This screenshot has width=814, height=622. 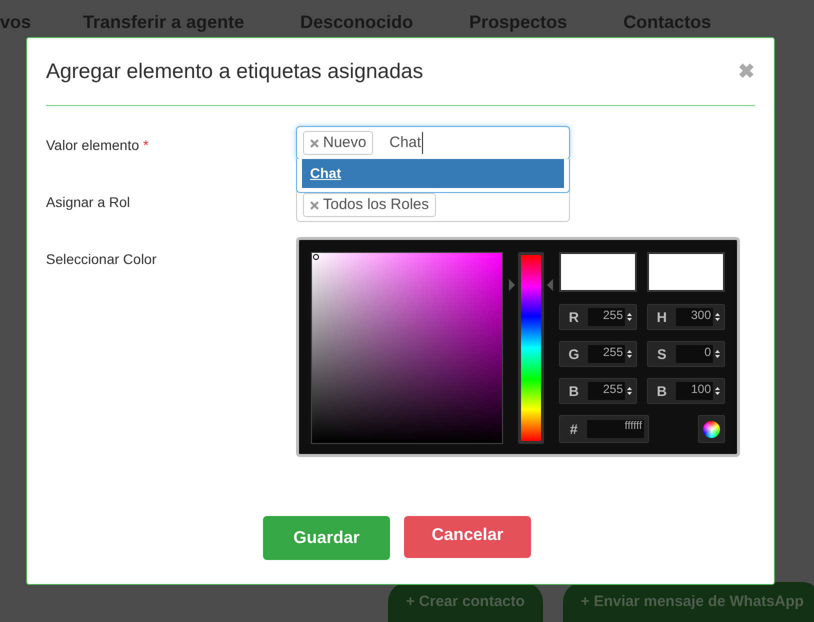 I want to click on field-label: Seleccionar Color, so click(x=102, y=259).